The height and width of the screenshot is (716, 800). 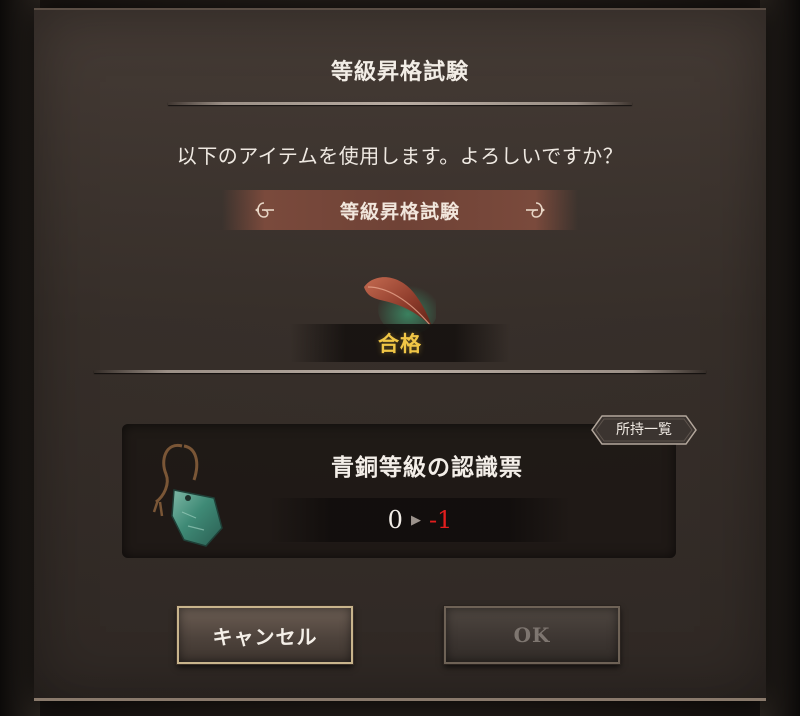 What do you see at coordinates (395, 520) in the screenshot?
I see `count-from: 0` at bounding box center [395, 520].